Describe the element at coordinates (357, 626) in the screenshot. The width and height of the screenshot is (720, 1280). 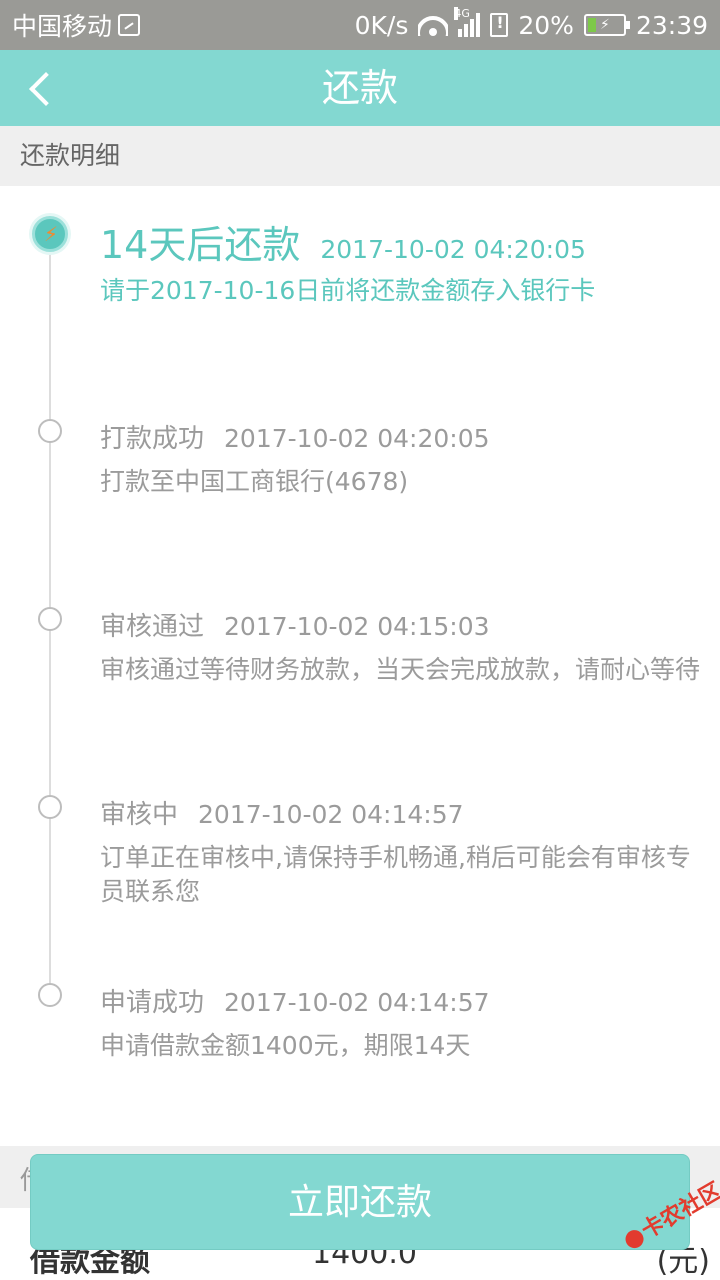
I see `timeline-time: 2017-10-02 04:15:03` at that location.